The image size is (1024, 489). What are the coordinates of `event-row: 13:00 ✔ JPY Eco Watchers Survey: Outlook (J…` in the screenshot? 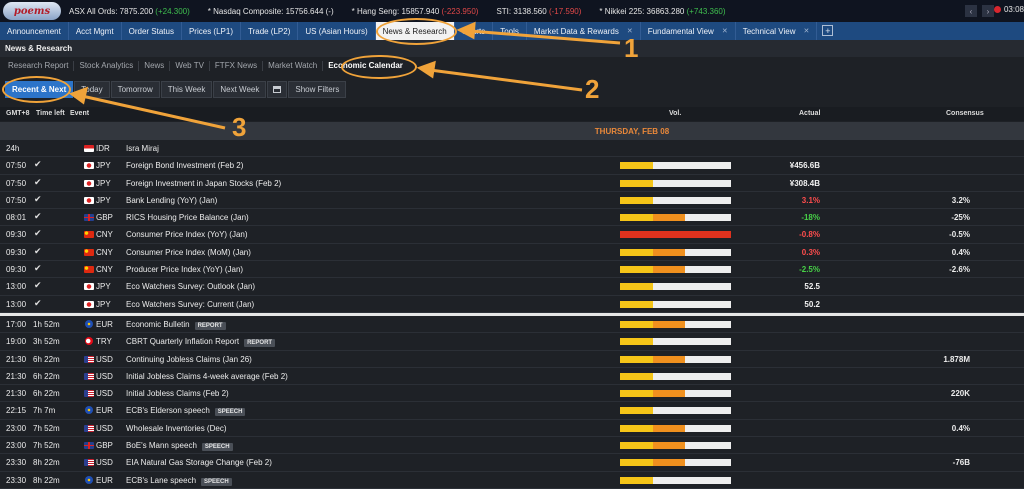 It's located at (512, 287).